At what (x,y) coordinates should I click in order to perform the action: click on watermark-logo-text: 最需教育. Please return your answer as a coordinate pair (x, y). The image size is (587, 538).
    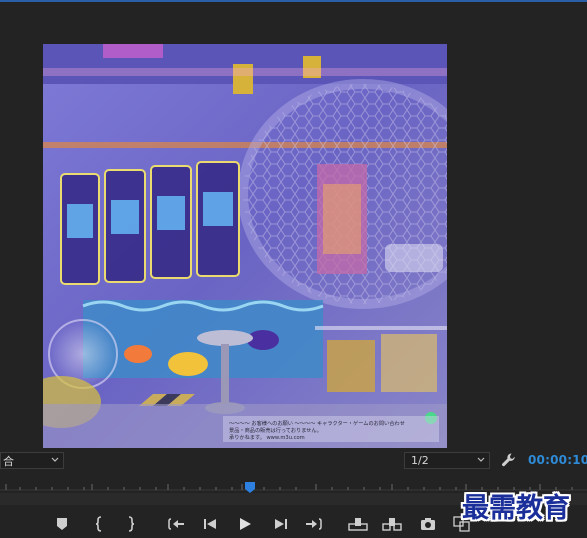
    Looking at the image, I should click on (516, 508).